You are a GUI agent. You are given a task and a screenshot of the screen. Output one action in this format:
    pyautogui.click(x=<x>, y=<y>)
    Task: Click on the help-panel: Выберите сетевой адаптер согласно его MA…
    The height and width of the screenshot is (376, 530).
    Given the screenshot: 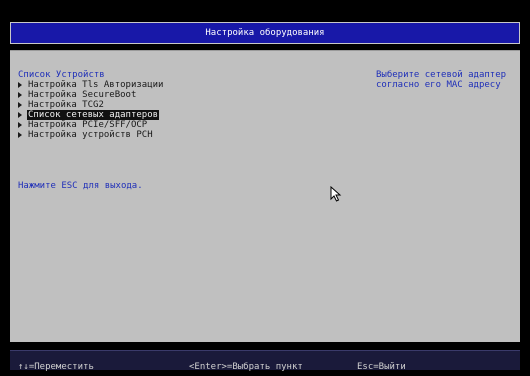 What is the action you would take?
    pyautogui.click(x=446, y=80)
    